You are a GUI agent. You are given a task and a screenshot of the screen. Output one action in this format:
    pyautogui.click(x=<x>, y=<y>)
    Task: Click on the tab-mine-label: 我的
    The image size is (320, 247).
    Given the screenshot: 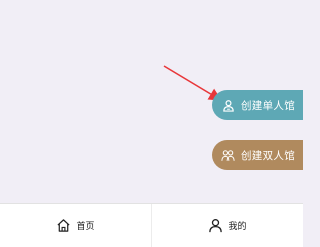 What is the action you would take?
    pyautogui.click(x=237, y=227)
    